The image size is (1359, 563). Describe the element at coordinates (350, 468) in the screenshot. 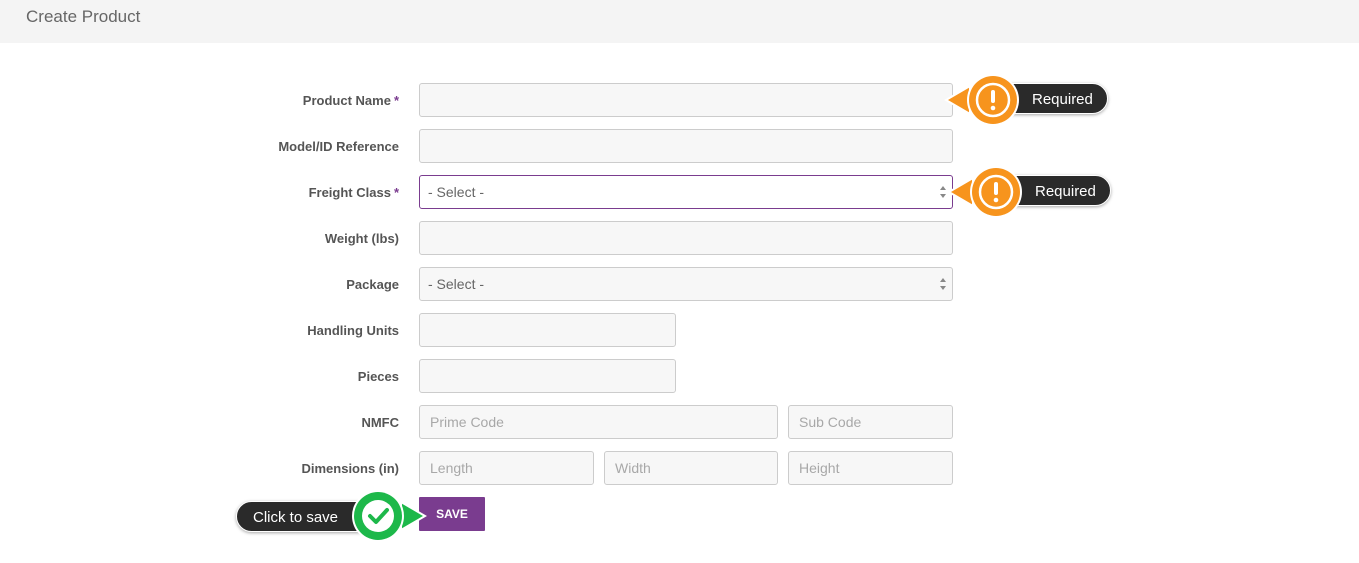

I see `dimensions-label: Dimensions (in)` at that location.